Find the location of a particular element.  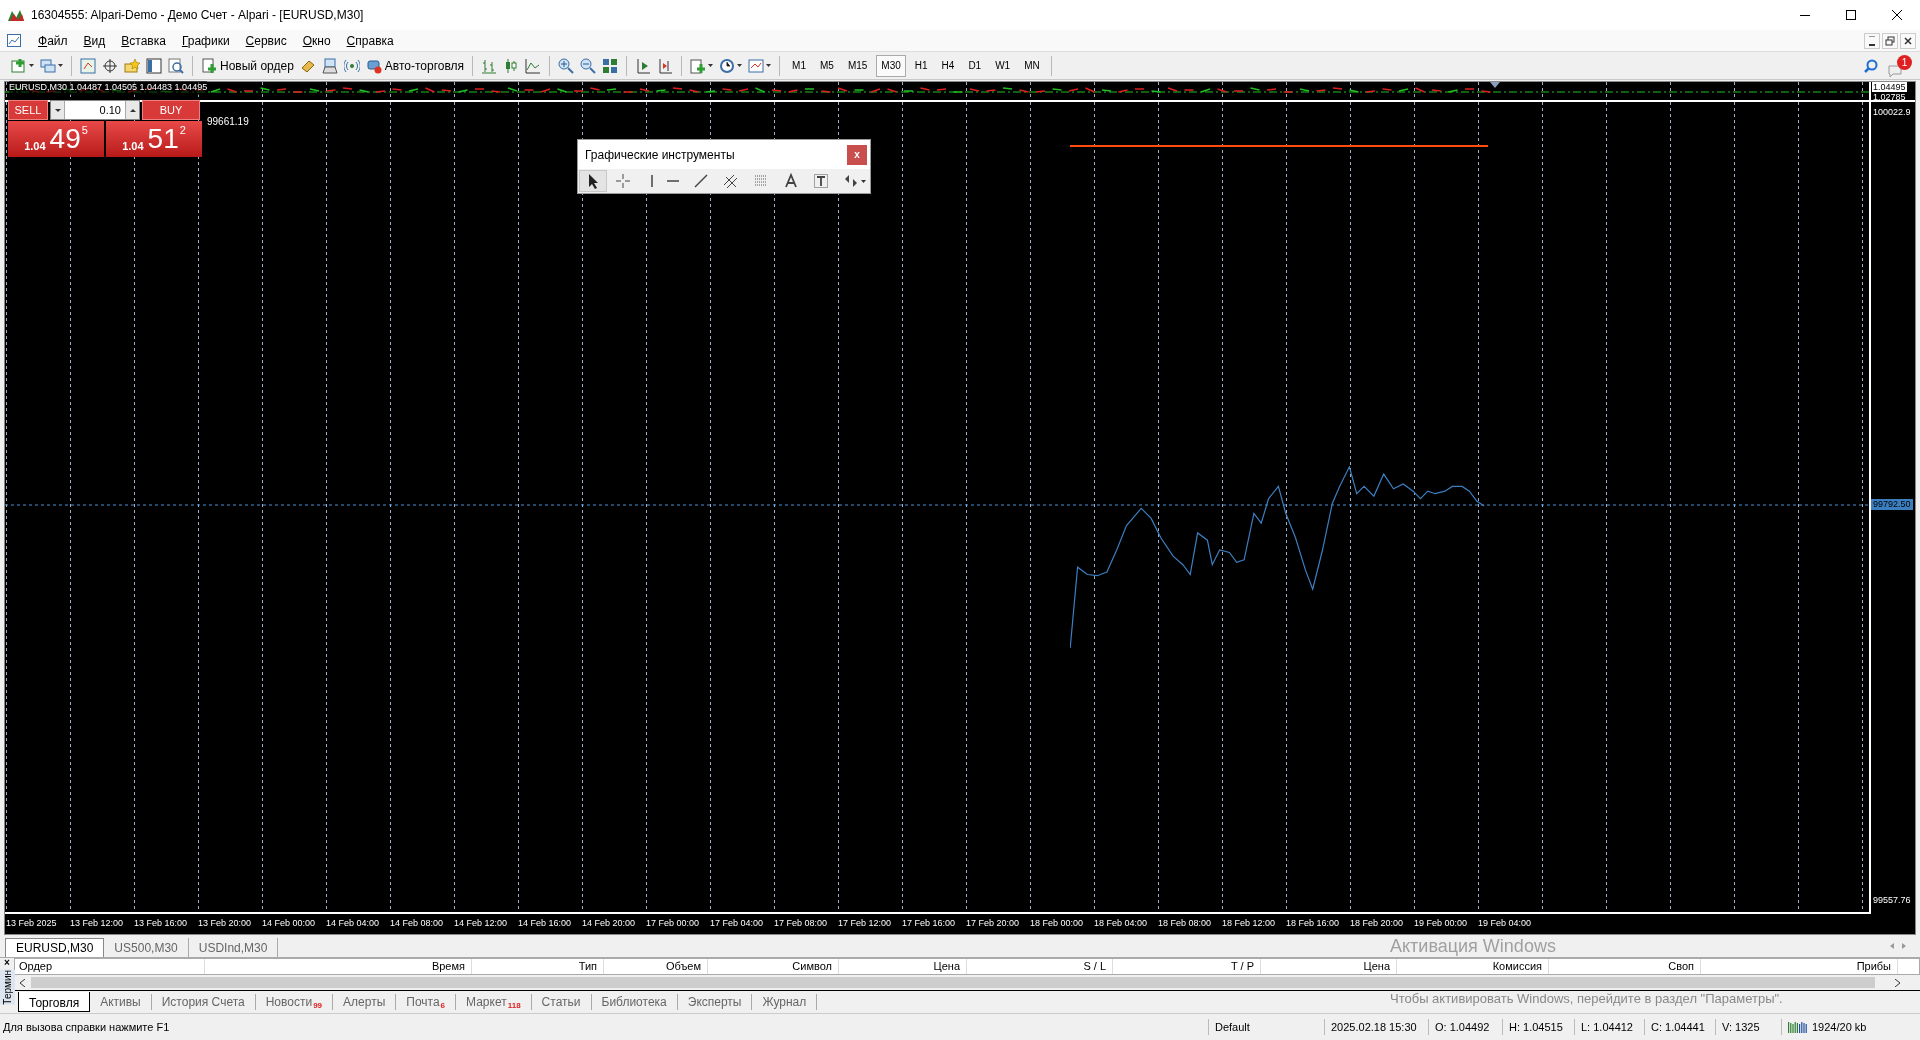

buy-button: BUY is located at coordinates (171, 110).